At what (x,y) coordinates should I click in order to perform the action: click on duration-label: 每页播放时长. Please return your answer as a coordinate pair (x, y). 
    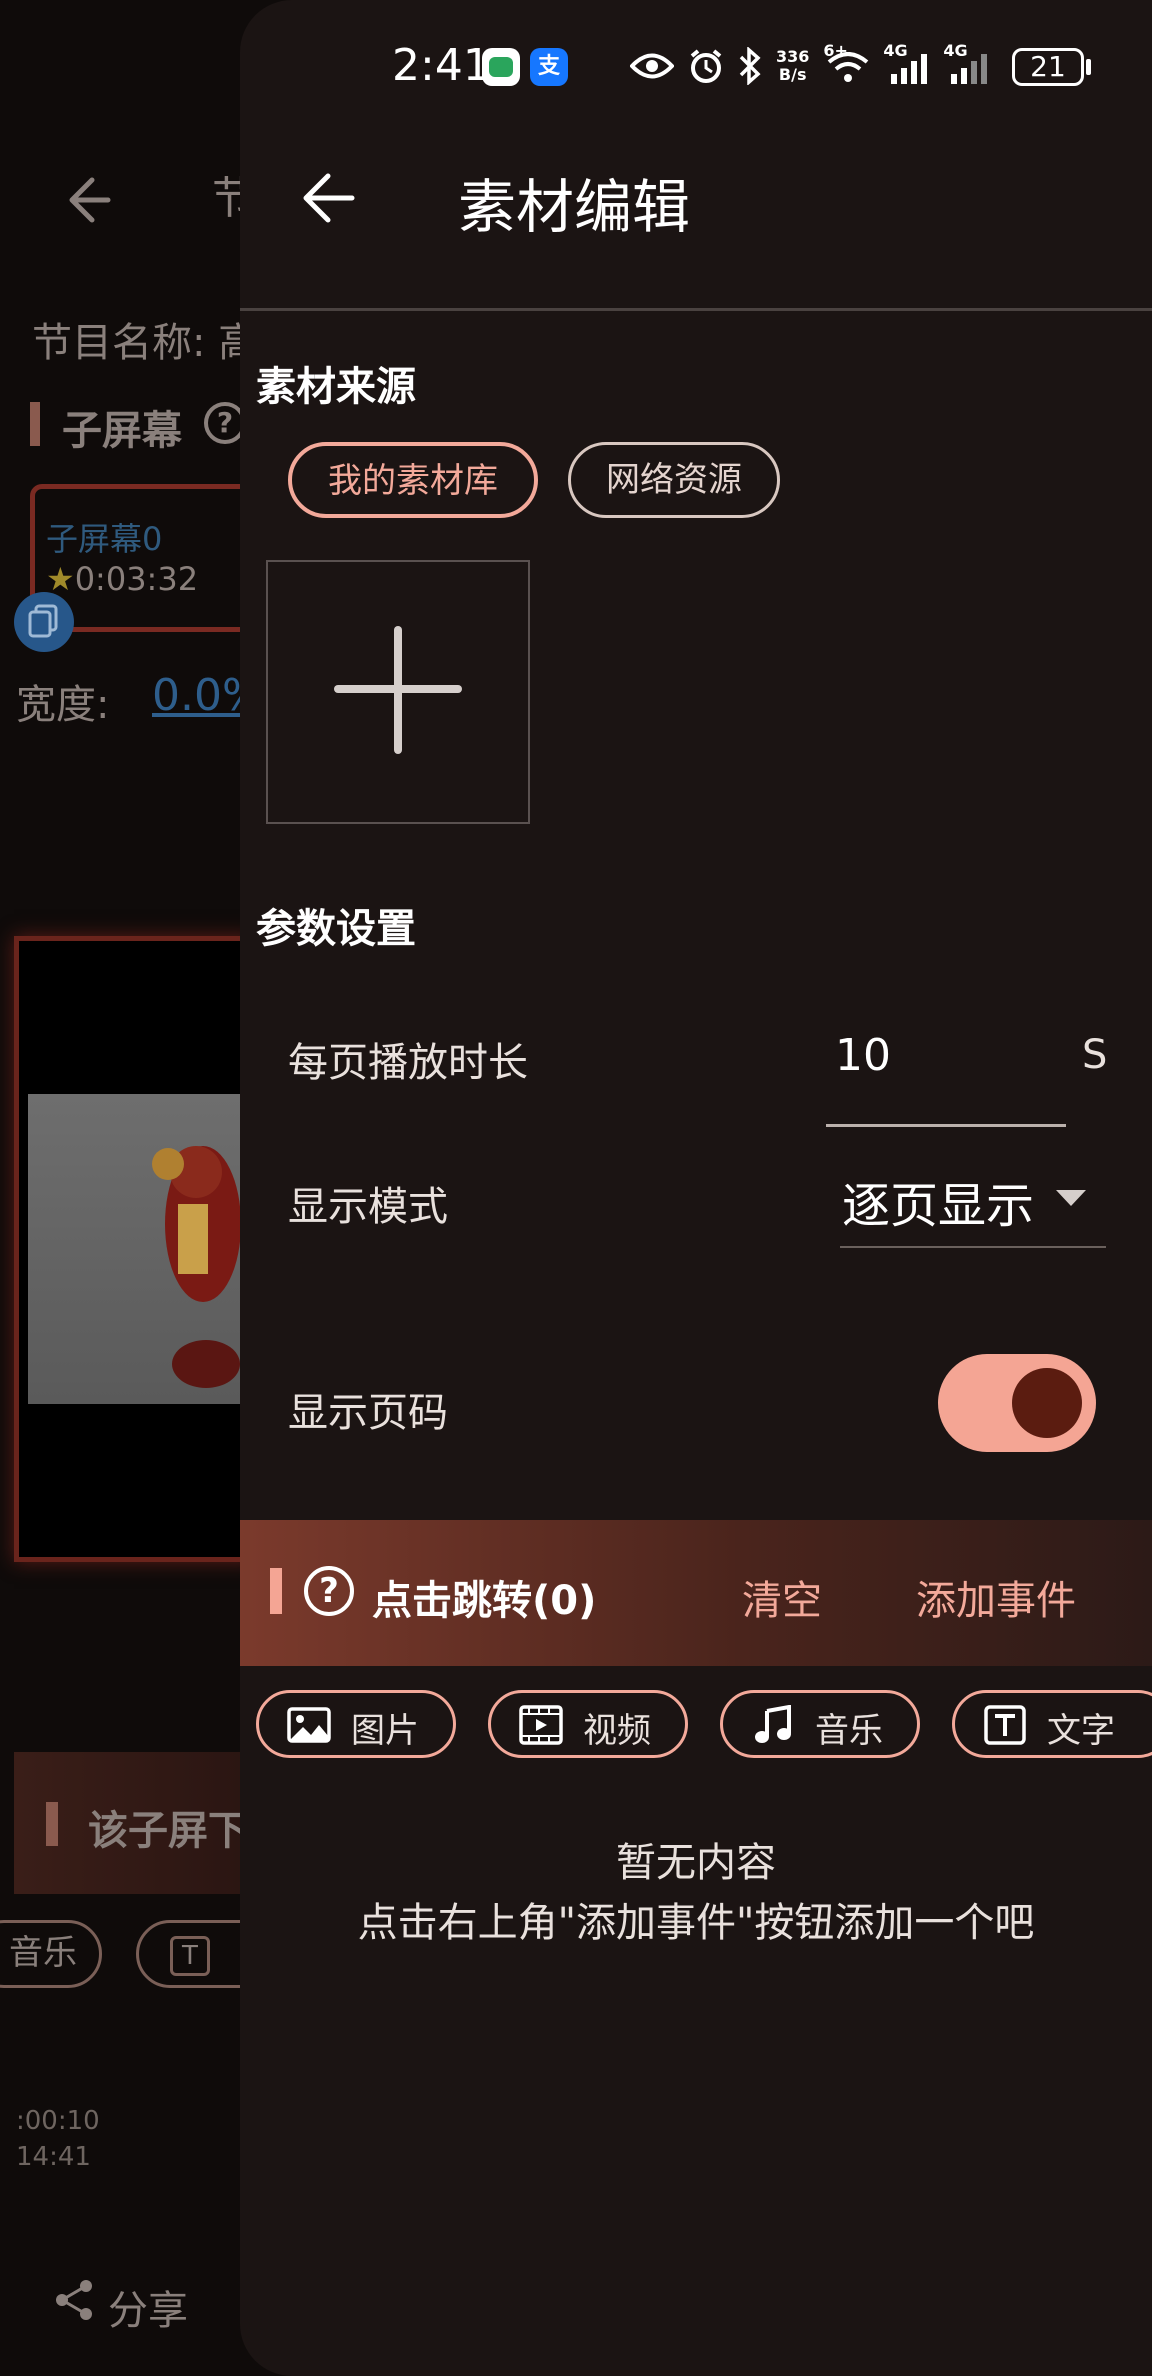
    Looking at the image, I should click on (408, 1063).